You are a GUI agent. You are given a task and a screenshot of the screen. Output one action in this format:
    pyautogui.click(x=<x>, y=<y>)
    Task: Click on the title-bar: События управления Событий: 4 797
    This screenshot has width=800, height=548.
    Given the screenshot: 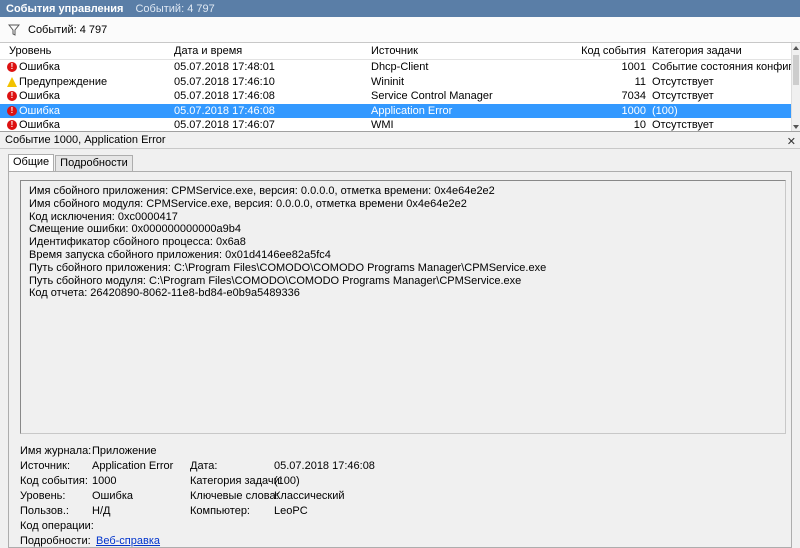 What is the action you would take?
    pyautogui.click(x=400, y=8)
    